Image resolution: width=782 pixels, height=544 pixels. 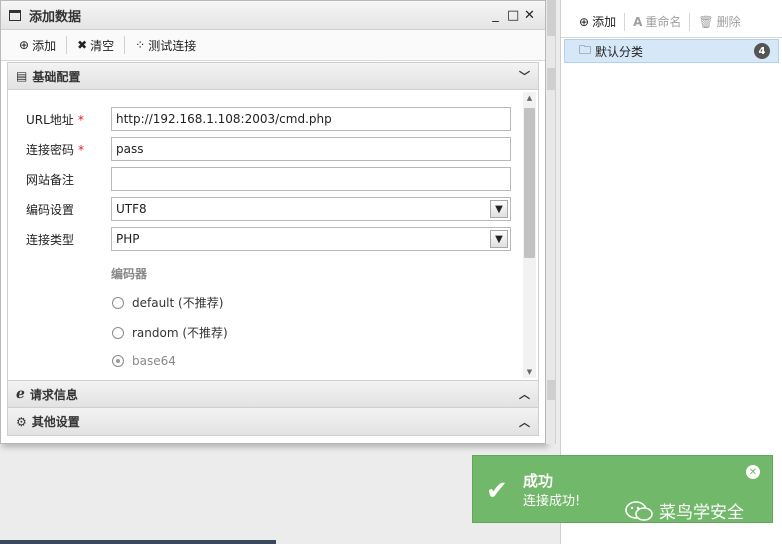 I want to click on encoder-title: 编码器, so click(x=129, y=274).